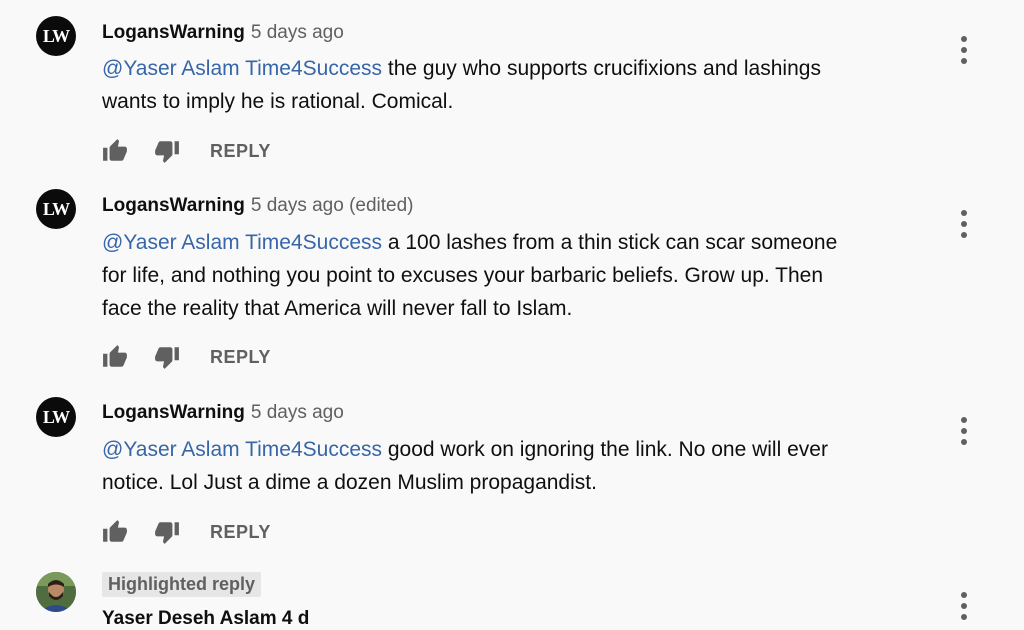  Describe the element at coordinates (278, 101) in the screenshot. I see `comment-text-line2: wants to imply he is rational. Comical.` at that location.